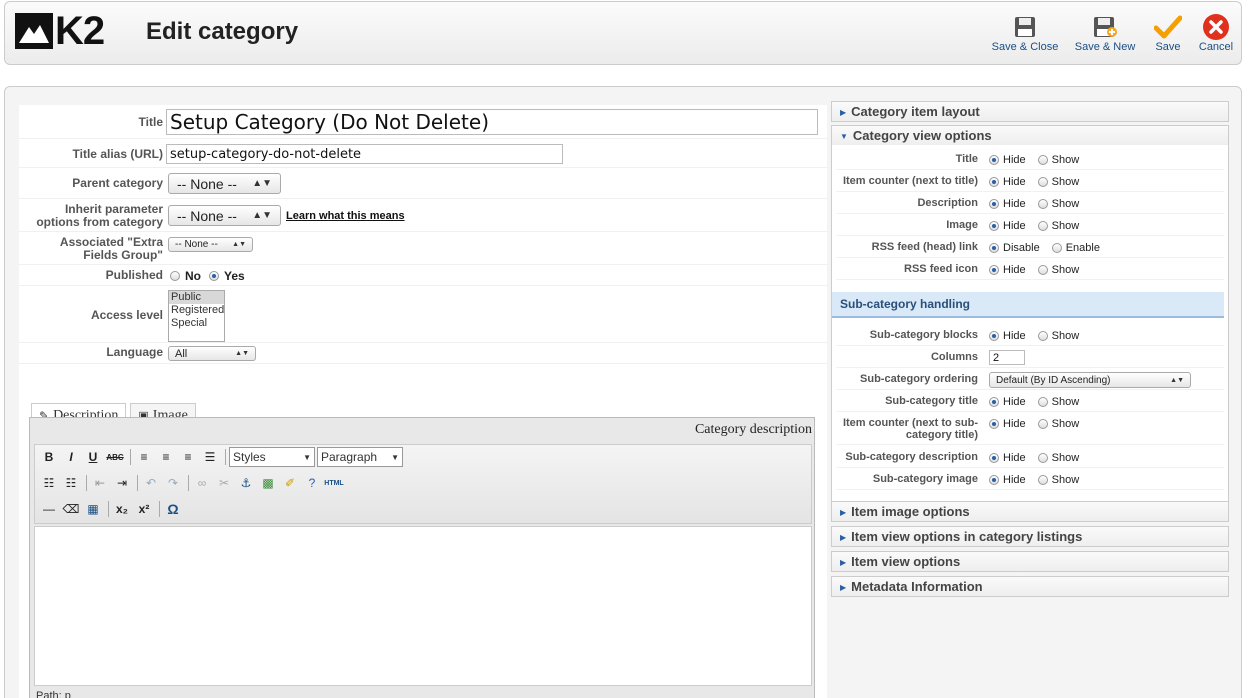  What do you see at coordinates (122, 509) in the screenshot?
I see `subscript-icon: x₂` at bounding box center [122, 509].